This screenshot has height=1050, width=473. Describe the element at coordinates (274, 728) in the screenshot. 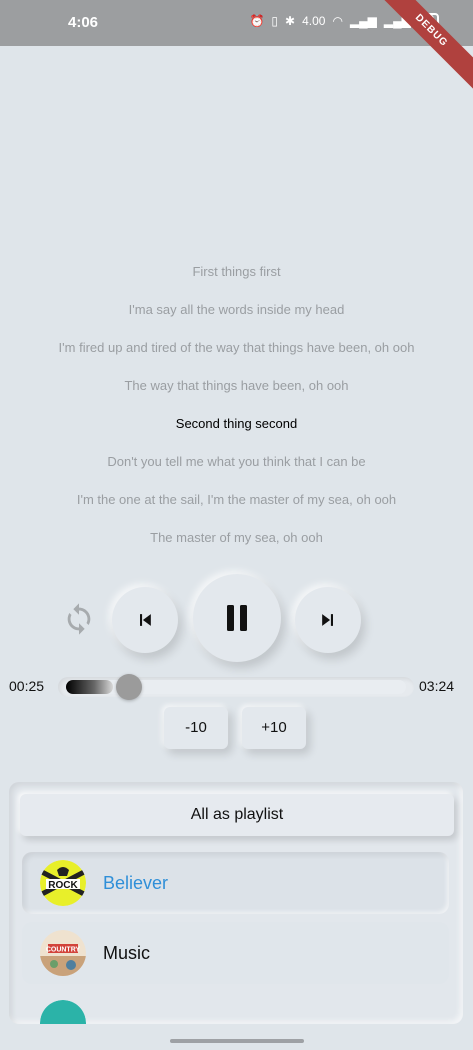

I see `forward-10-button: +10` at that location.